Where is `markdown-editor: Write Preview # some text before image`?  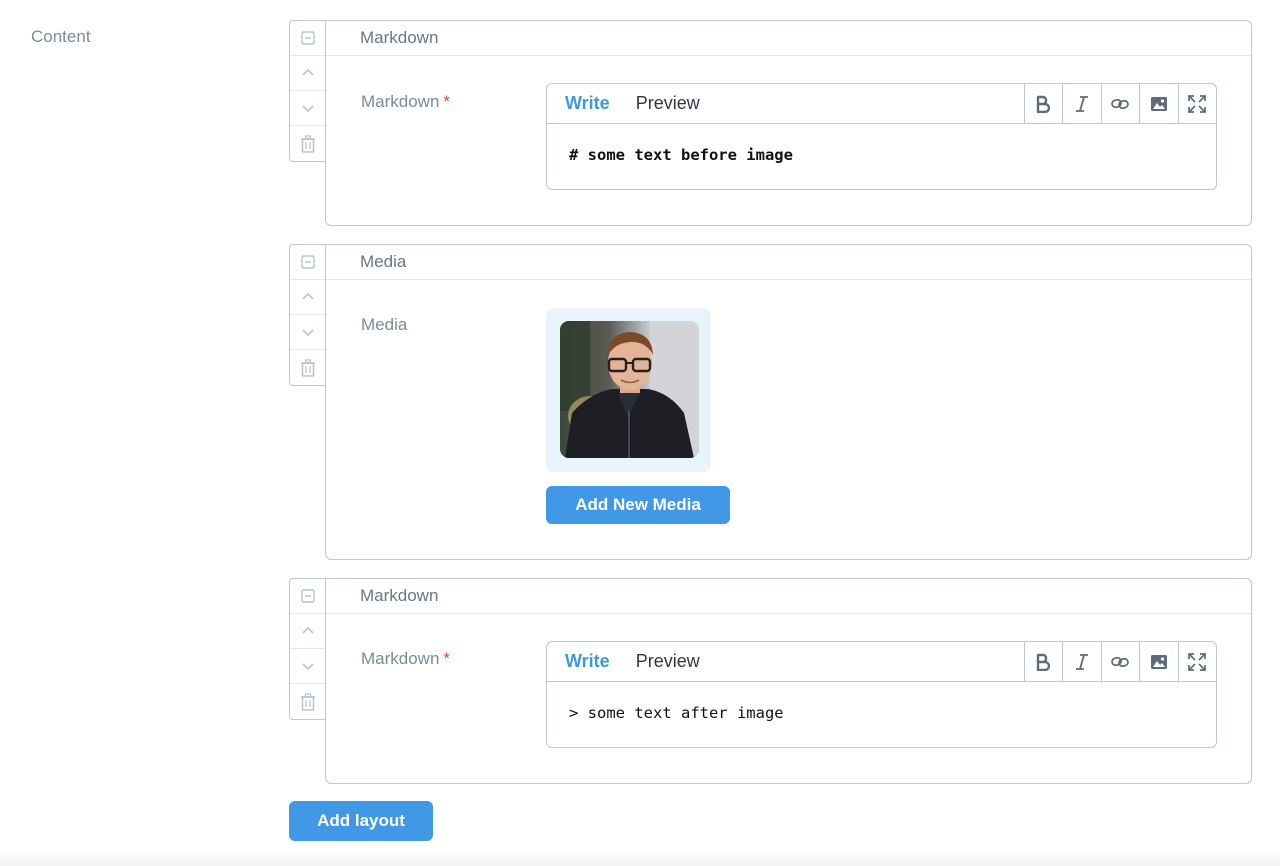
markdown-editor: Write Preview # some text before image is located at coordinates (881, 136).